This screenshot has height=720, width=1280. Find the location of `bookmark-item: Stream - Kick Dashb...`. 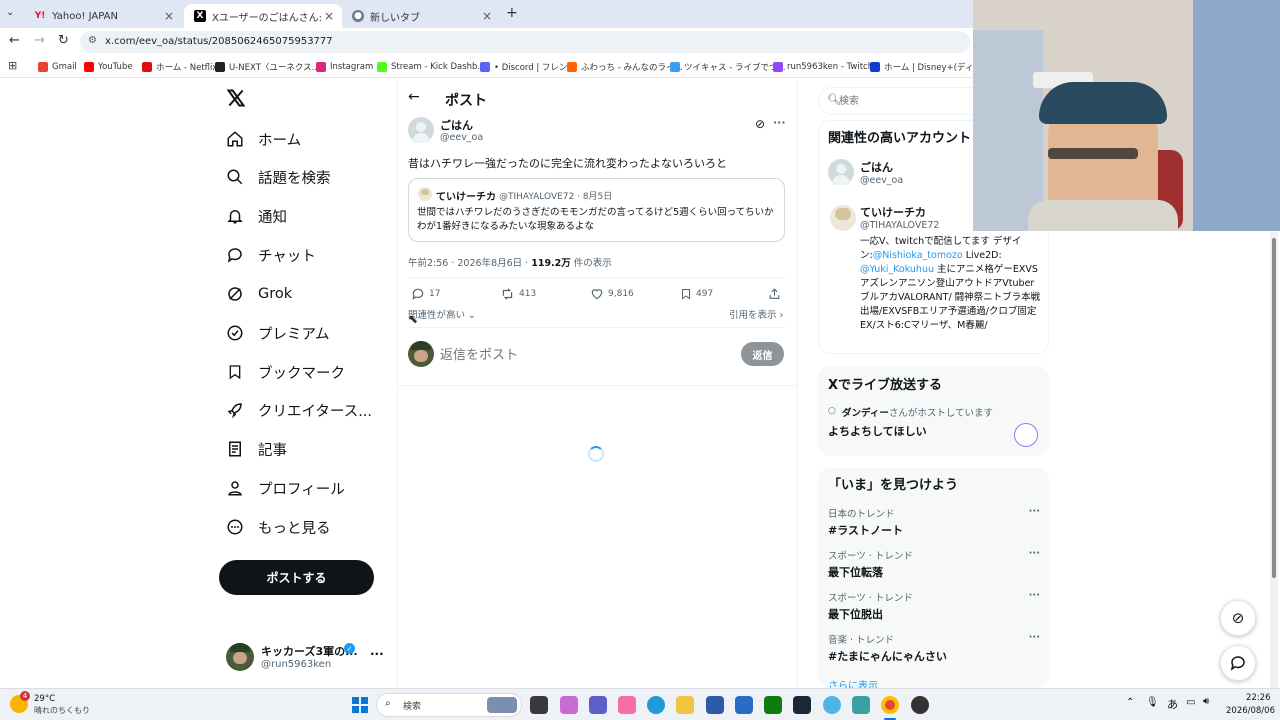

bookmark-item: Stream - Kick Dashb... is located at coordinates (431, 67).